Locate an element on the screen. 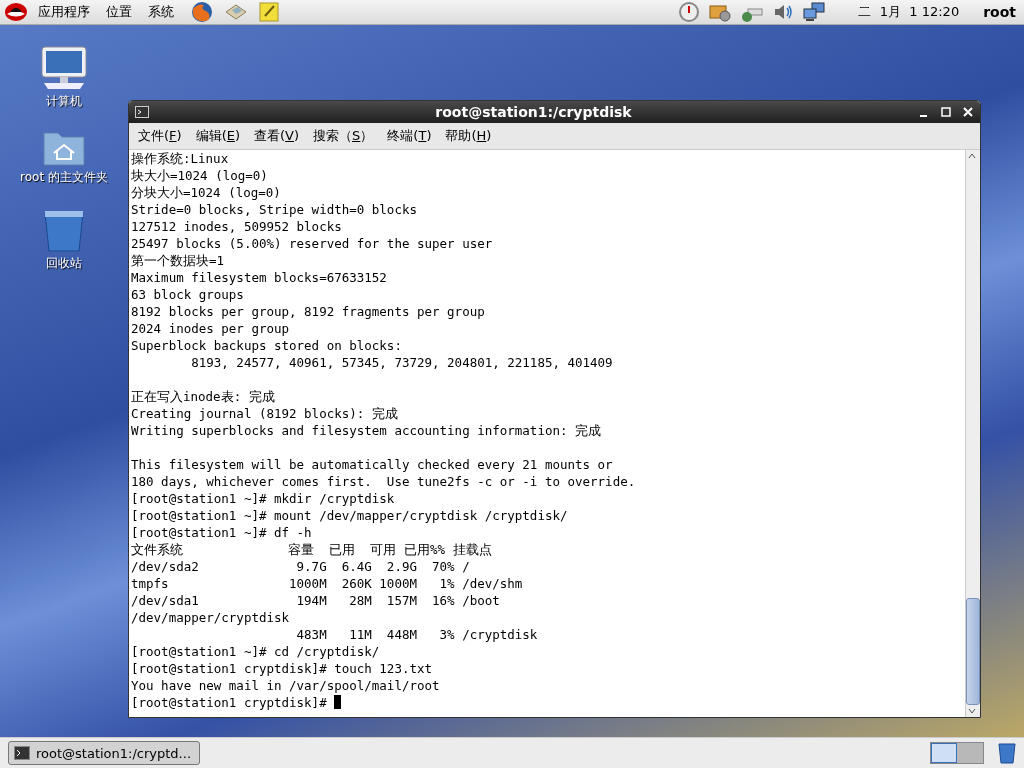 The width and height of the screenshot is (1024, 768). desktop-icon-label: root 的主文件夹 is located at coordinates (64, 177).